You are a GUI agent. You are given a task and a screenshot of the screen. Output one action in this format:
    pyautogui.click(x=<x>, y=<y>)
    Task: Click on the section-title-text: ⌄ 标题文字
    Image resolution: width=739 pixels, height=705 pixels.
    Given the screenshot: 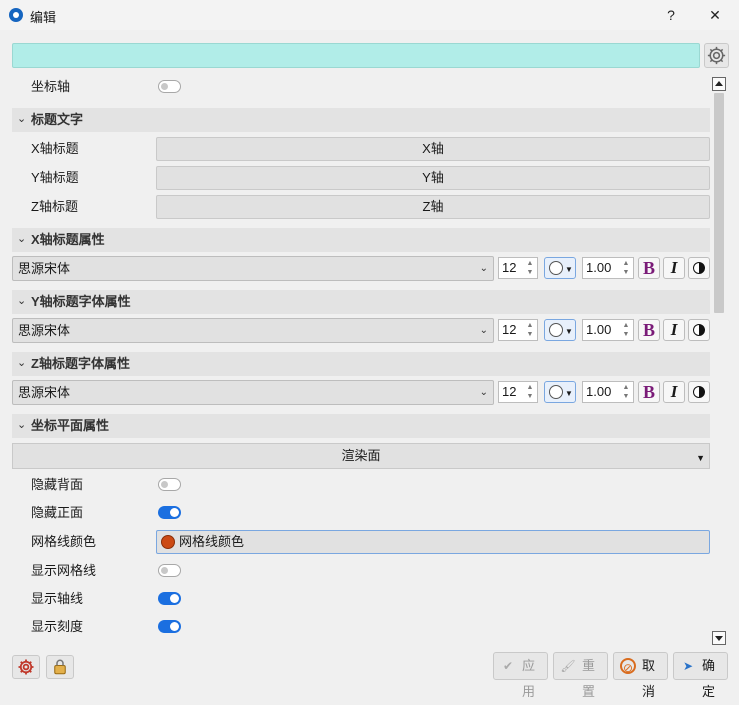 What is the action you would take?
    pyautogui.click(x=361, y=120)
    